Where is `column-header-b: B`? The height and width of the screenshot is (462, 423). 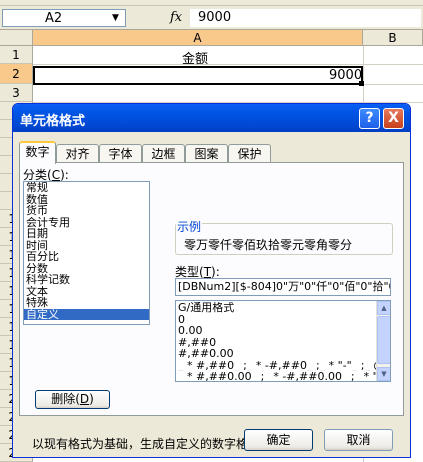
column-header-b: B is located at coordinates (393, 38).